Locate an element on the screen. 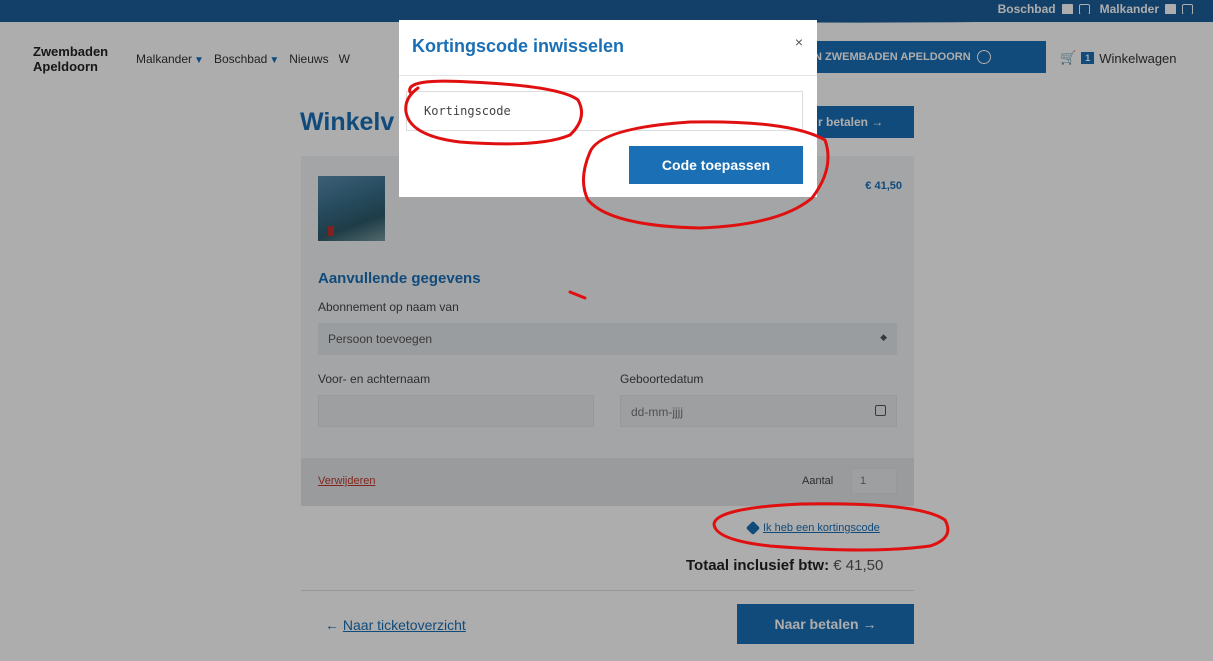 This screenshot has height=661, width=1213. coupon-modal: Kortingscode inwisselen × Code toepassen is located at coordinates (608, 108).